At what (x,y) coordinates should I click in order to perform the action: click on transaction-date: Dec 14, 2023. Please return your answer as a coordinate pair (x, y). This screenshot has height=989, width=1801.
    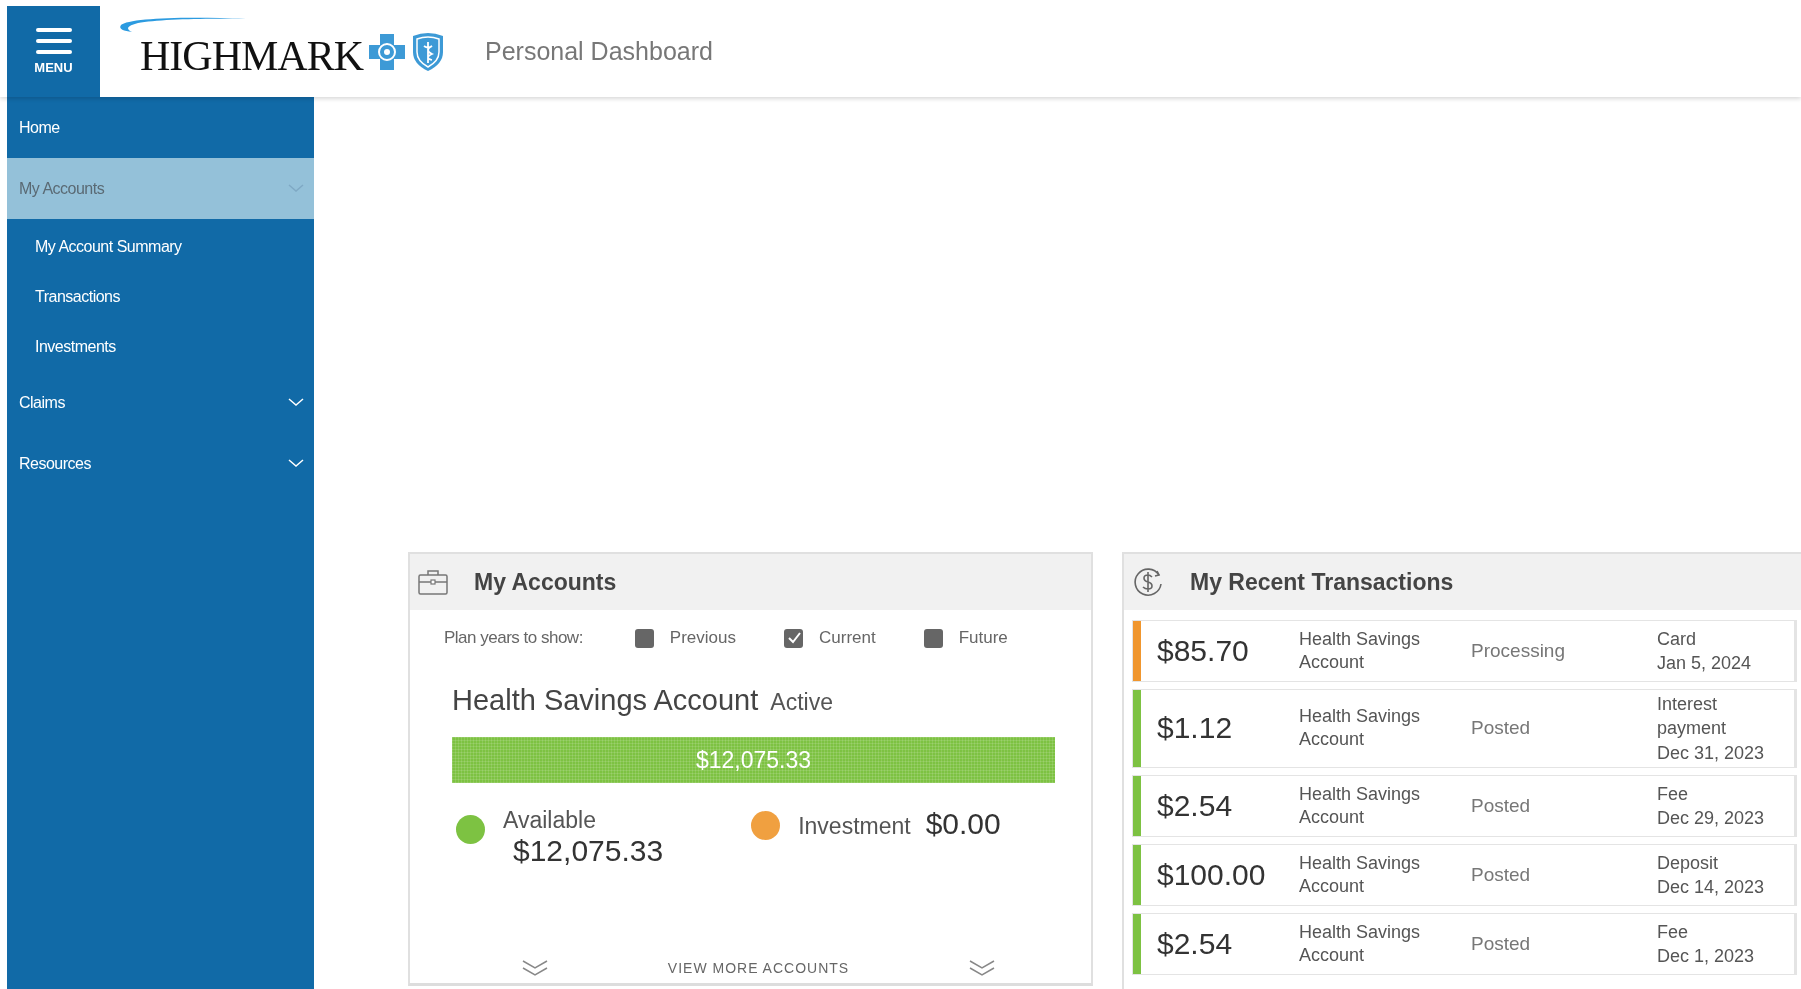
    Looking at the image, I should click on (1711, 887).